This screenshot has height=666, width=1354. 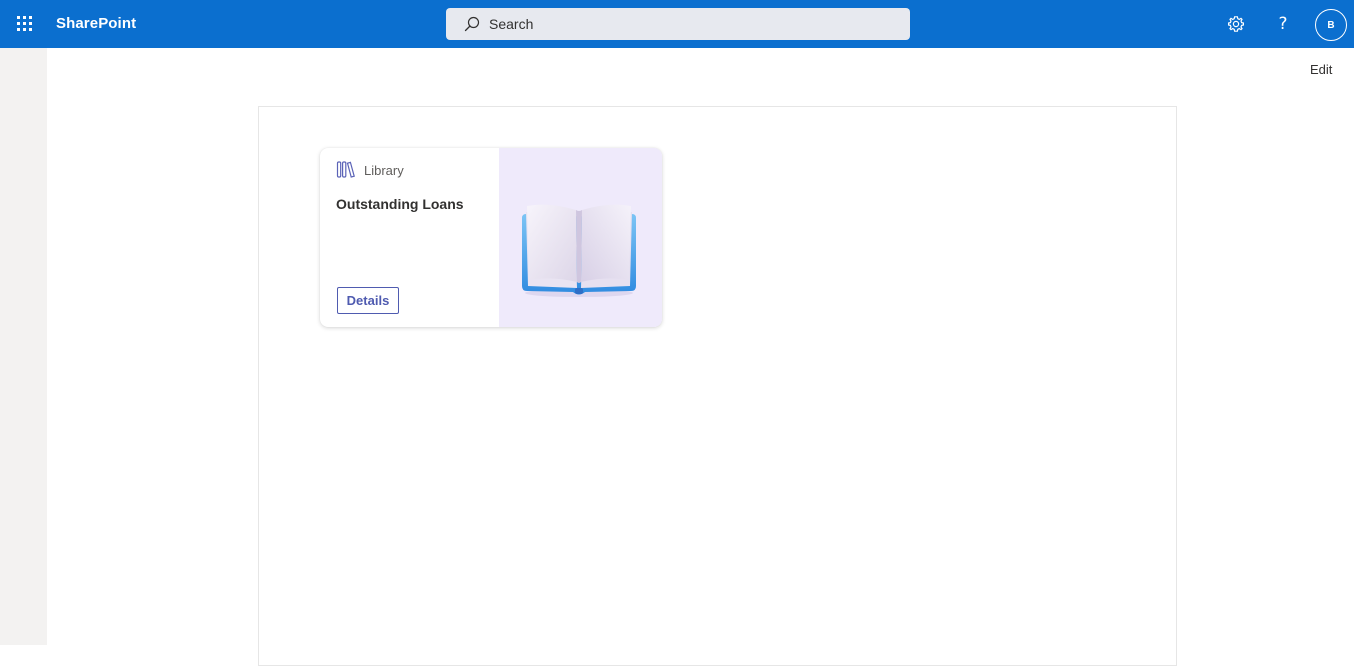 What do you see at coordinates (400, 204) in the screenshot?
I see `card-title: Outstanding Loans` at bounding box center [400, 204].